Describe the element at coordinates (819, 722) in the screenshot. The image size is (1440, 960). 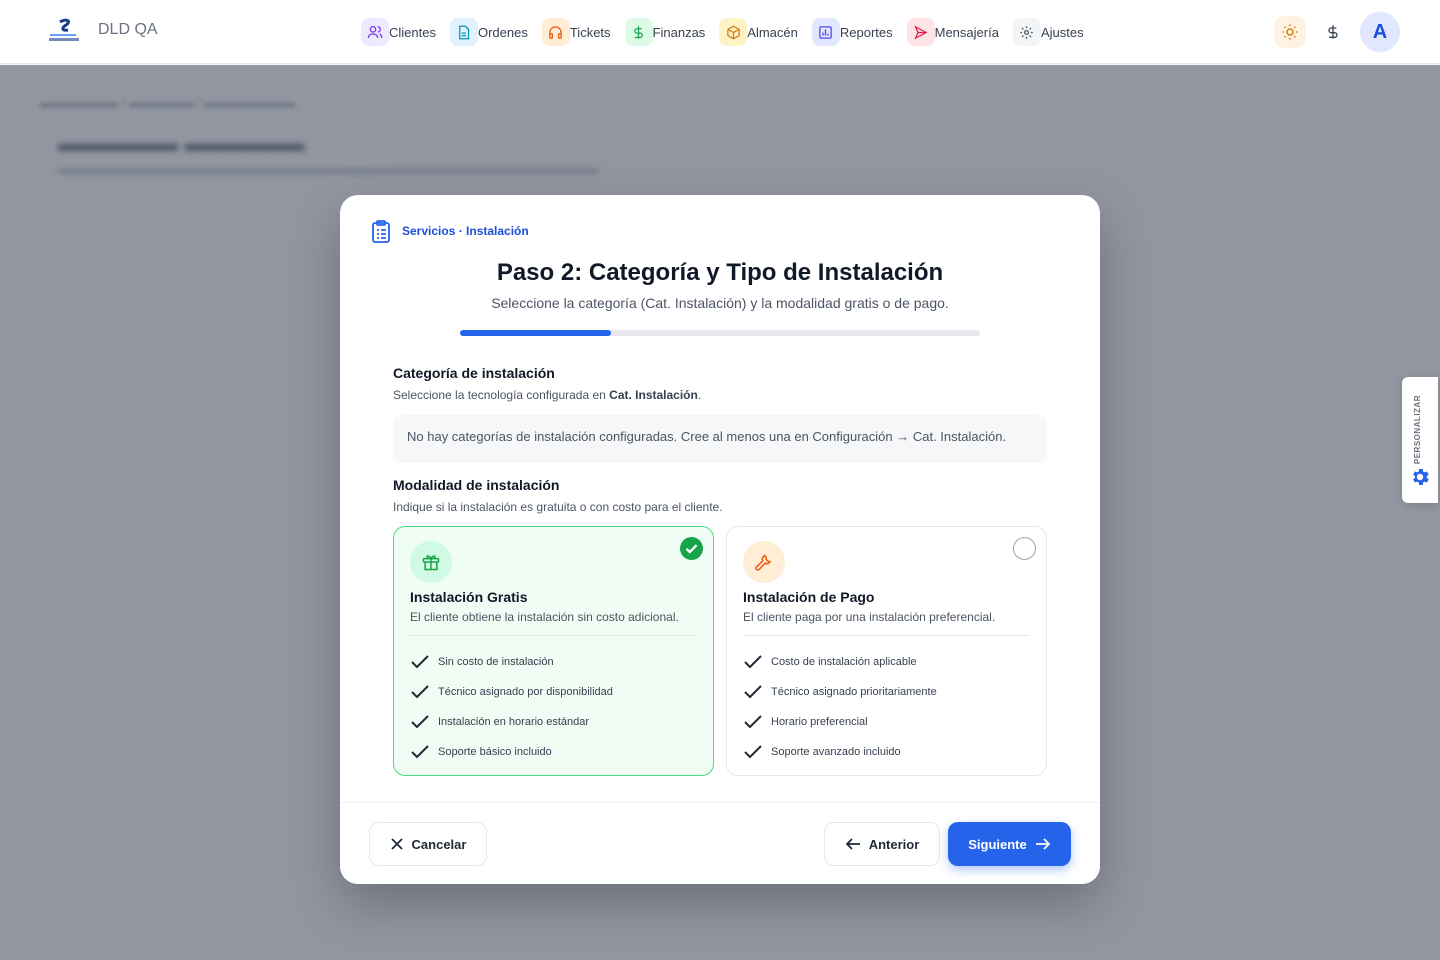
I see `feature-label: Horario preferencial` at that location.